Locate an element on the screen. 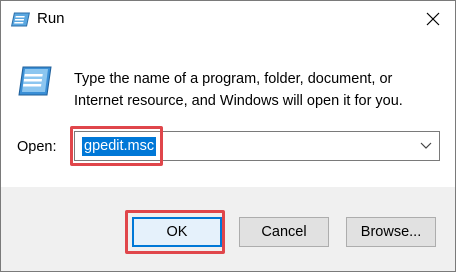 The height and width of the screenshot is (272, 456). input-highlight-box is located at coordinates (116, 146).